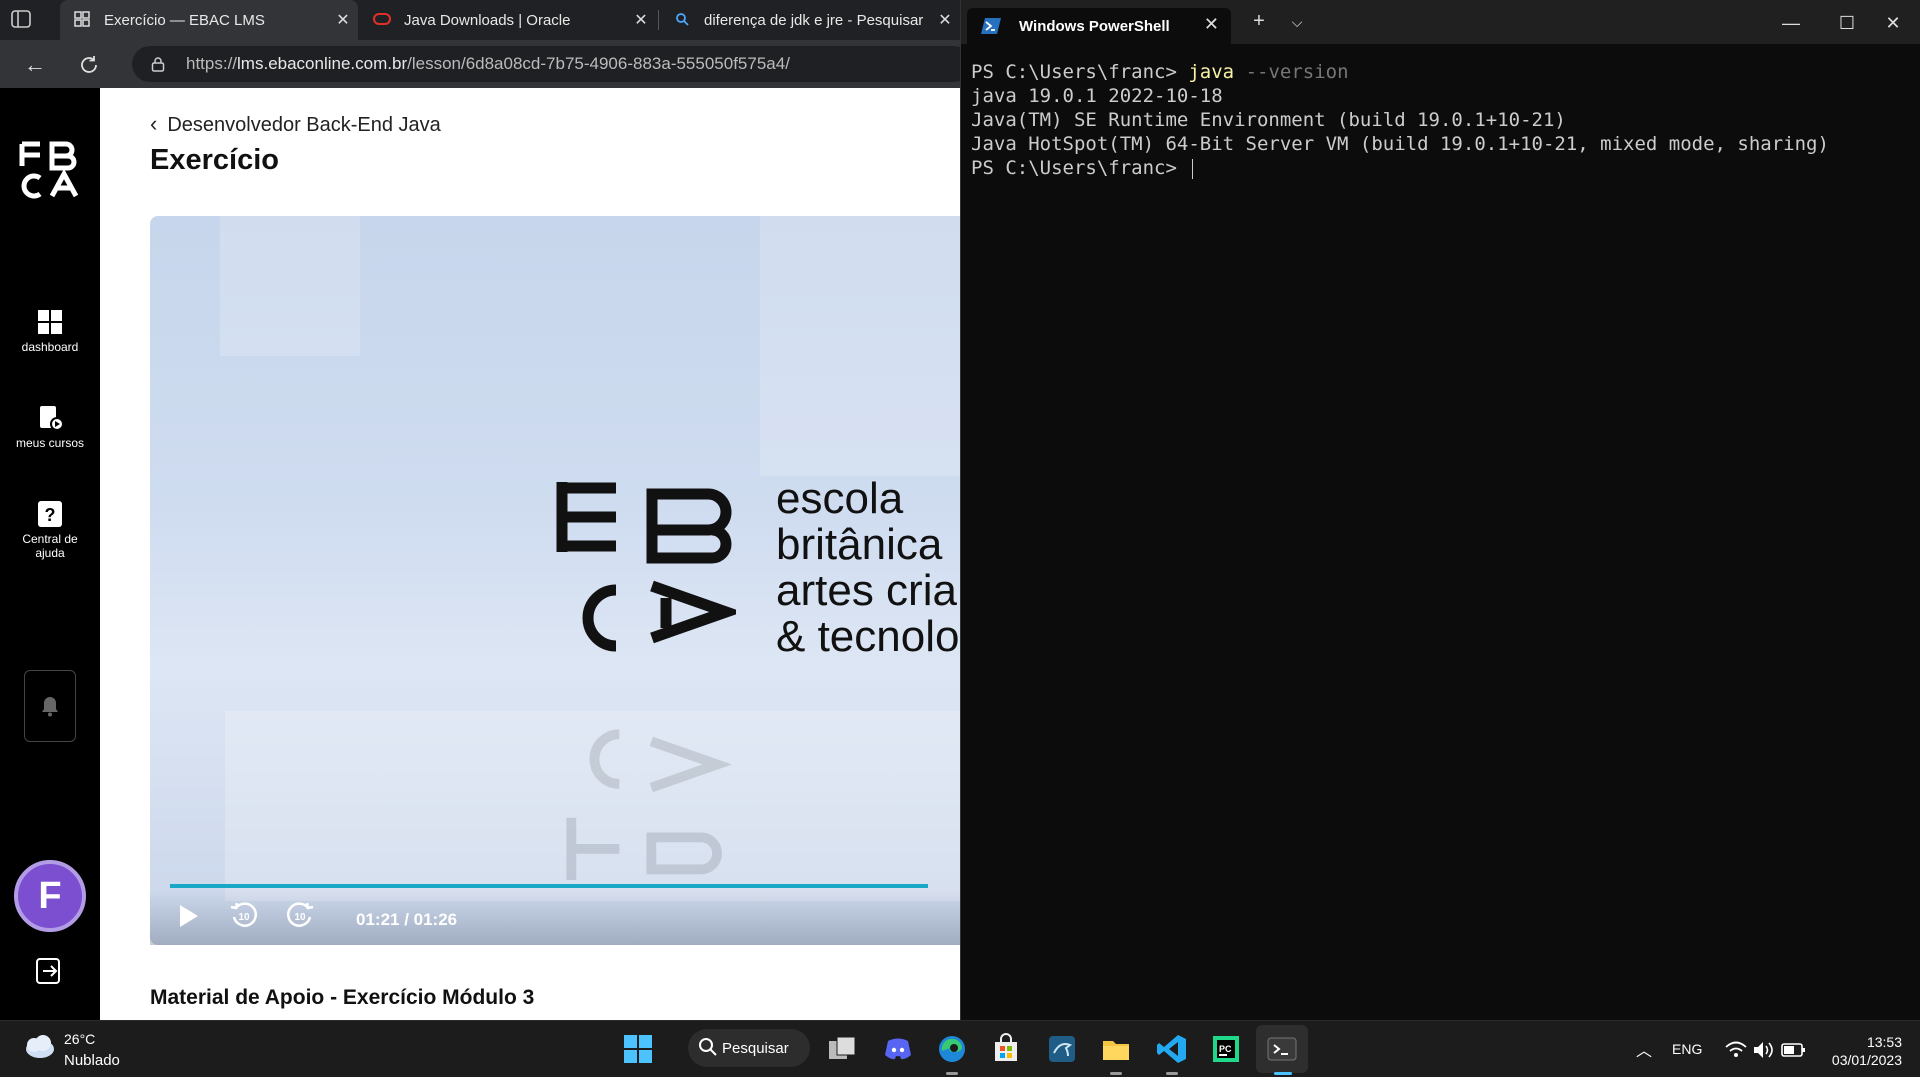 The height and width of the screenshot is (1077, 1920). I want to click on wifi-icon, so click(1736, 1049).